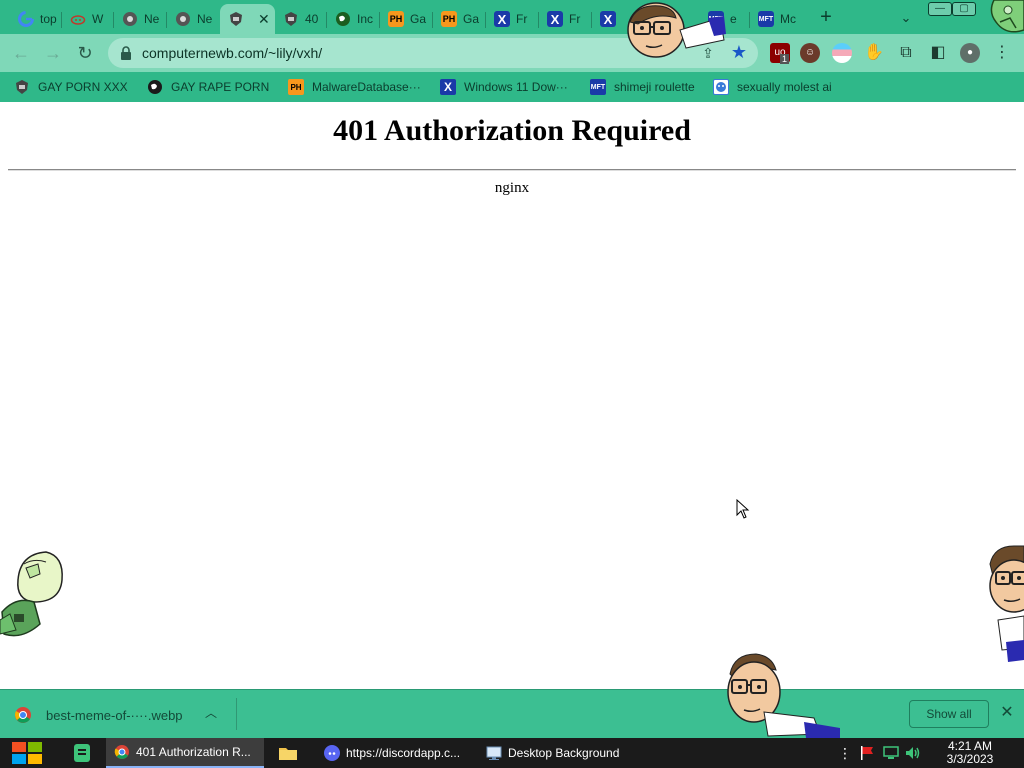 The width and height of the screenshot is (1024, 768). I want to click on url-text: computernewb.com/~lily/vxh/, so click(232, 53).